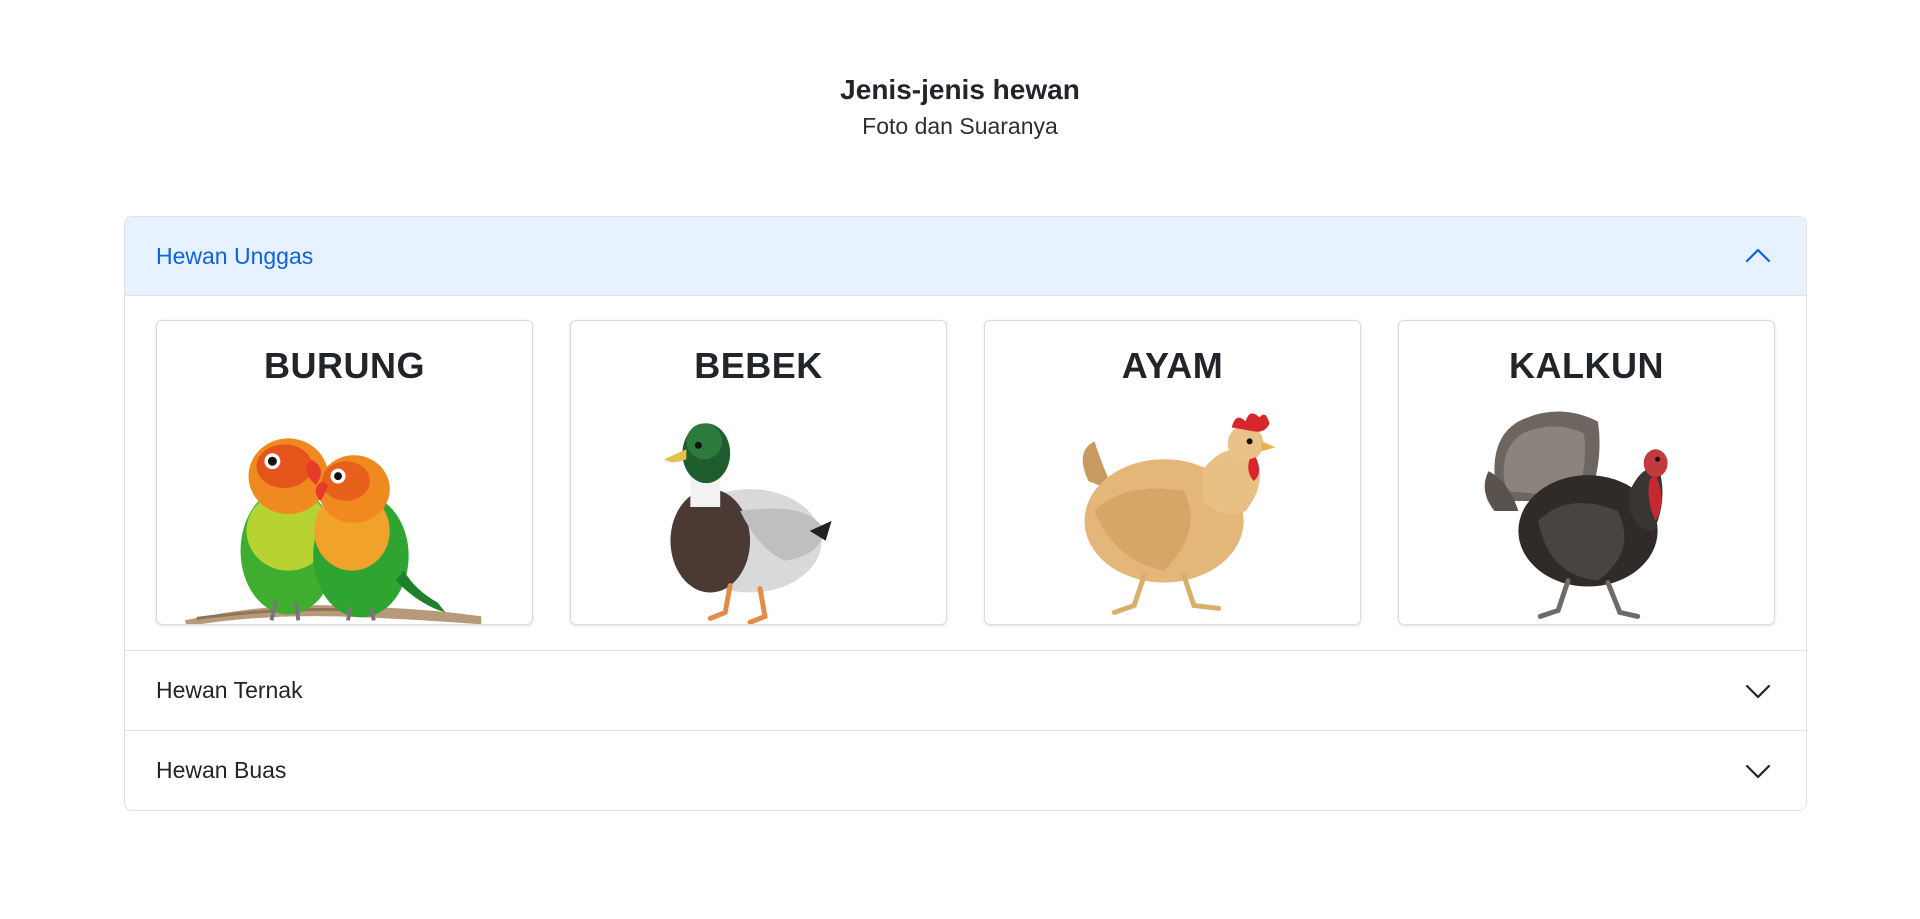 Image resolution: width=1920 pixels, height=919 pixels. Describe the element at coordinates (960, 106) in the screenshot. I see `page-header: Jenis-jenis hewan Foto dan Suaranya` at that location.